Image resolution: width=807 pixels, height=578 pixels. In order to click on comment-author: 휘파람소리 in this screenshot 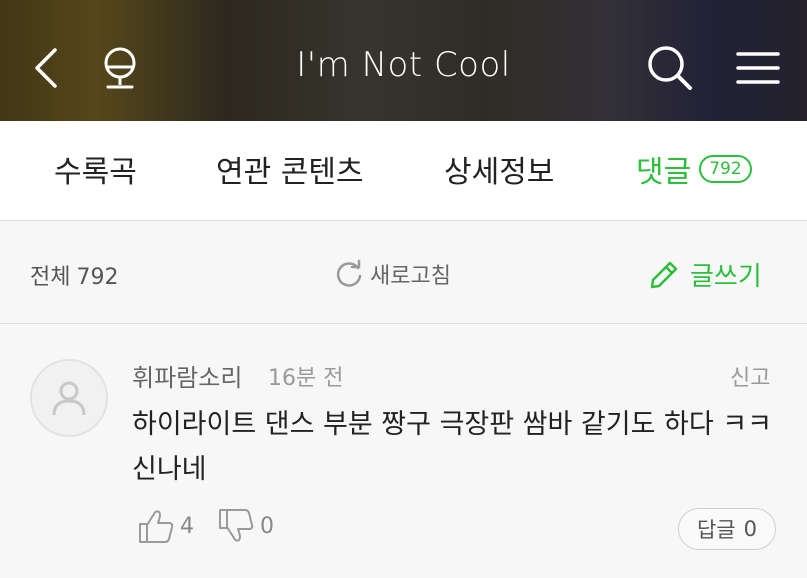, I will do `click(187, 375)`.